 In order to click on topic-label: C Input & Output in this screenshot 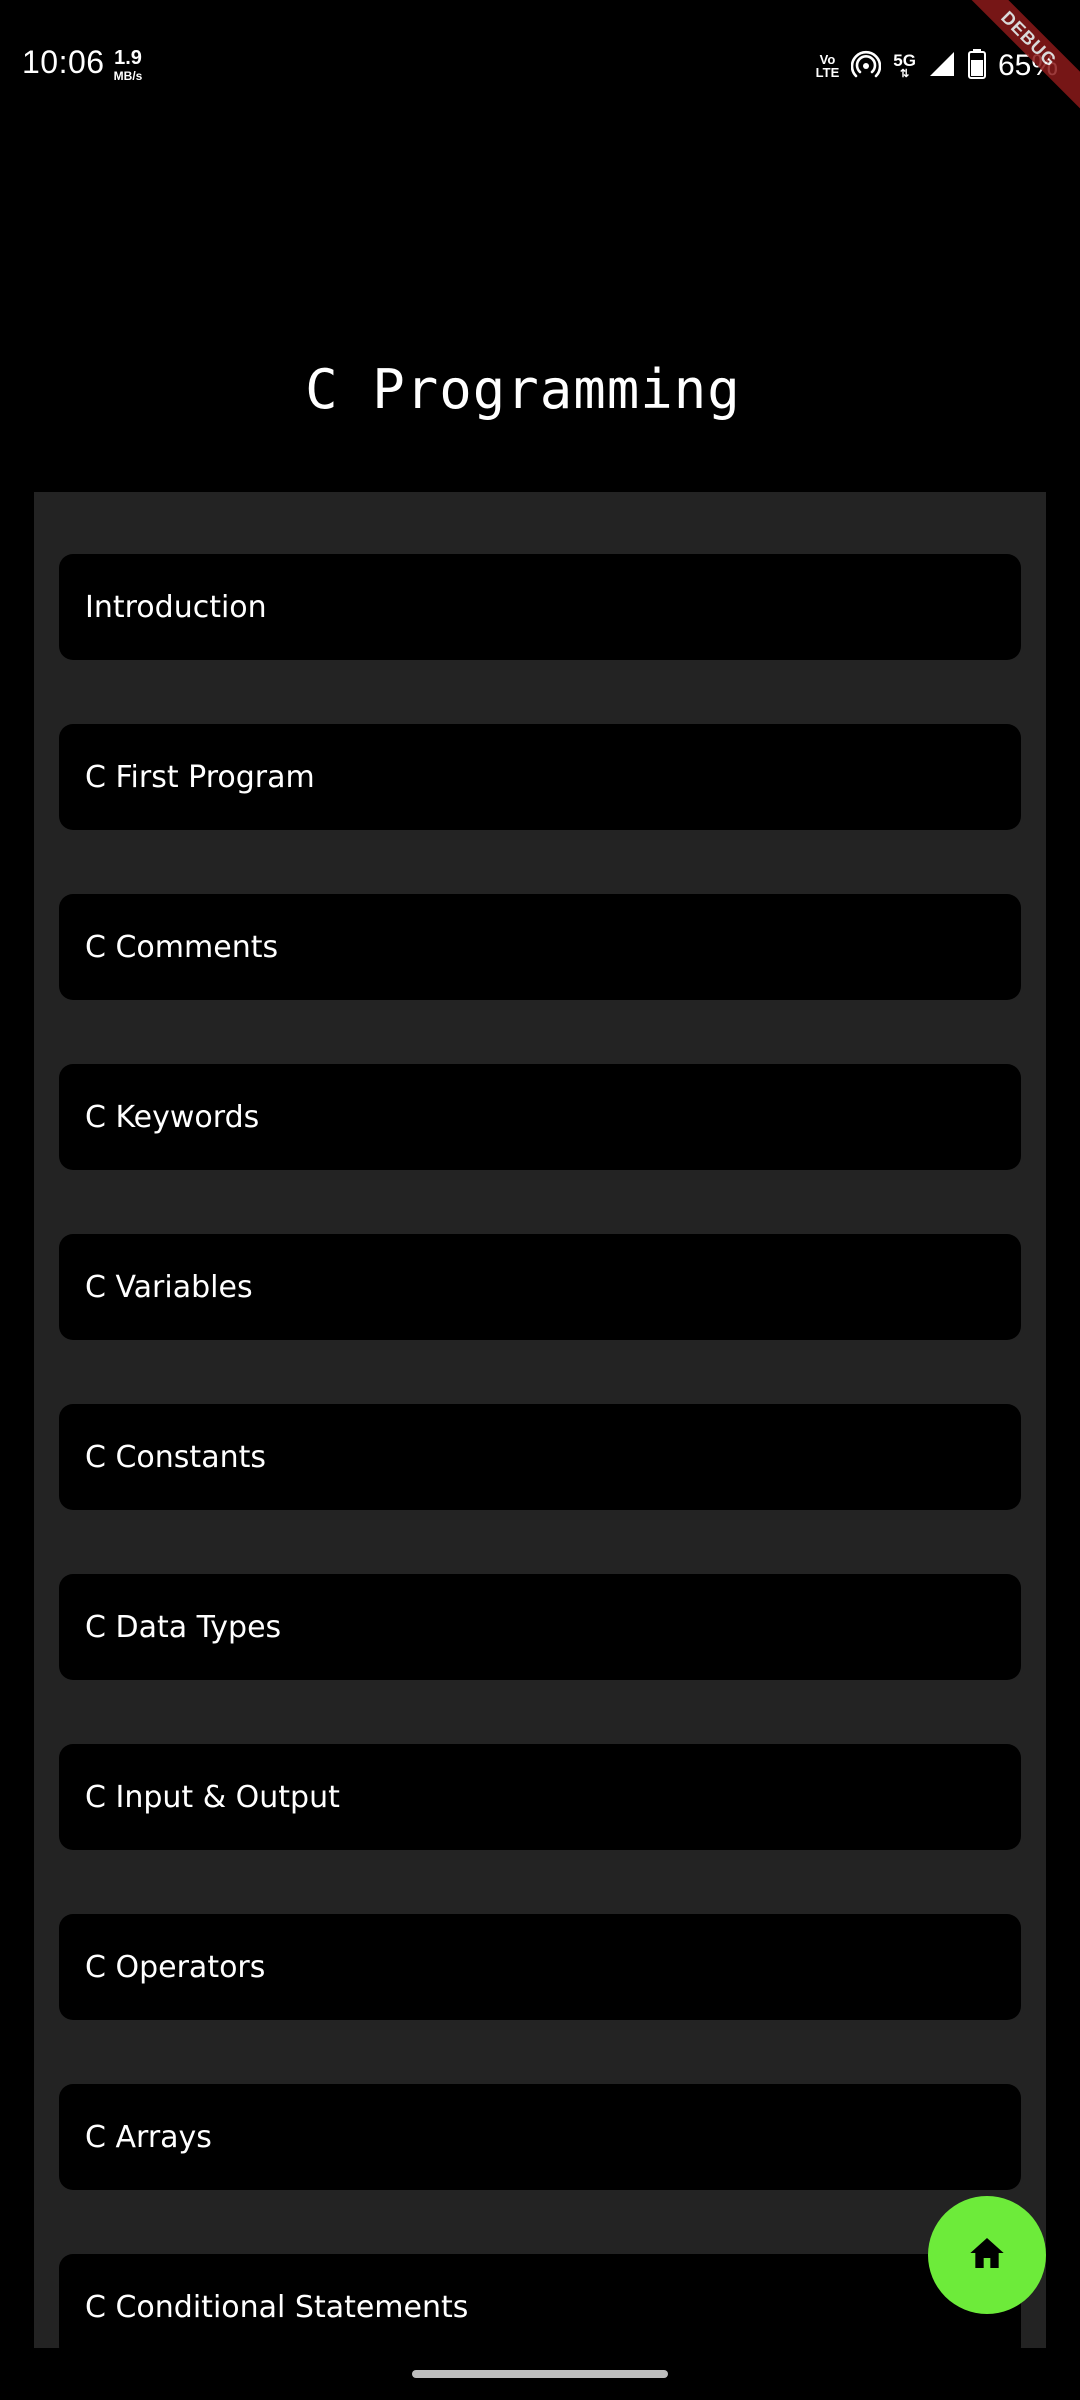, I will do `click(212, 1797)`.